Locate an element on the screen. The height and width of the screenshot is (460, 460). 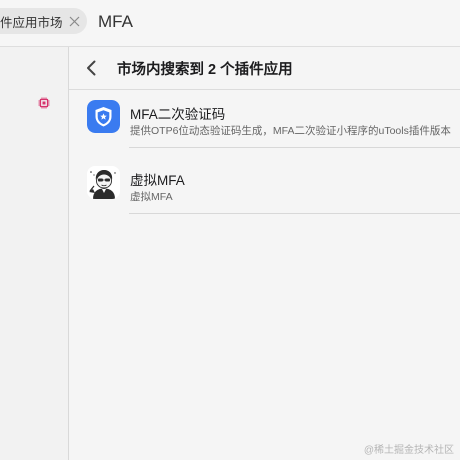
scope-chip-label: 件应用市场 is located at coordinates (31, 22).